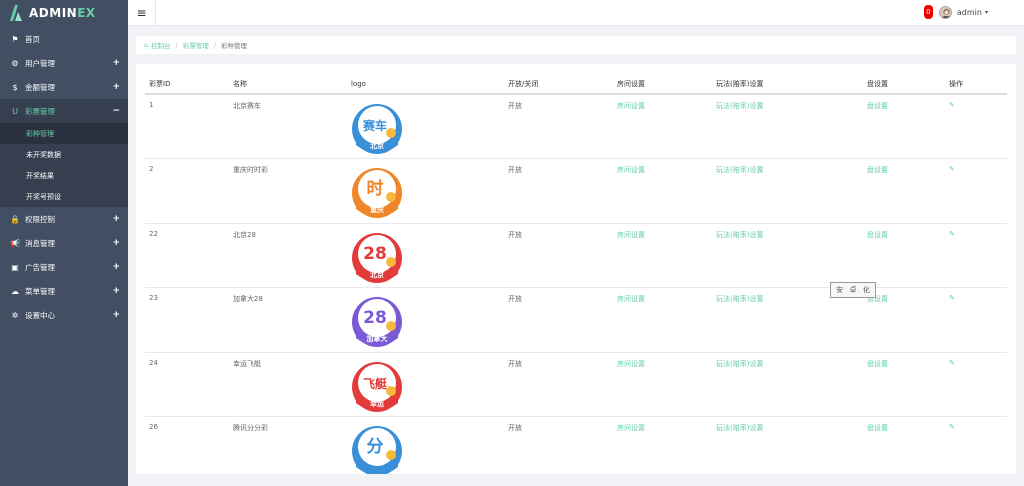 This screenshot has height=486, width=1024. Describe the element at coordinates (425, 445) in the screenshot. I see `cell-logo: 分` at that location.